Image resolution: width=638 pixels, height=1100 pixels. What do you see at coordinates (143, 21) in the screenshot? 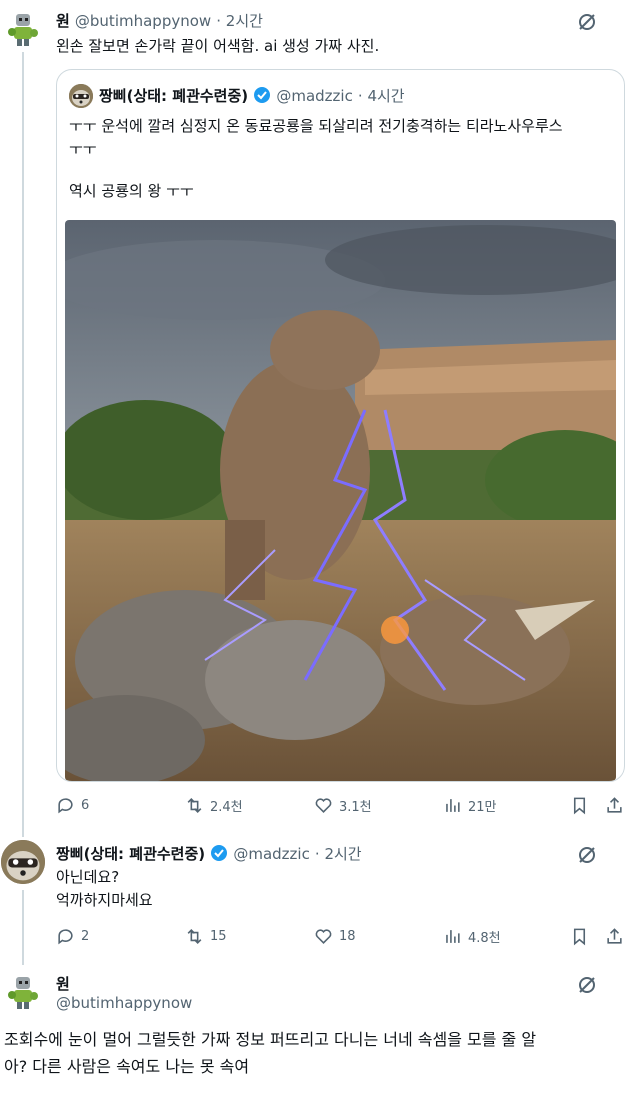
I see `author-handle: @butimhappynow` at bounding box center [143, 21].